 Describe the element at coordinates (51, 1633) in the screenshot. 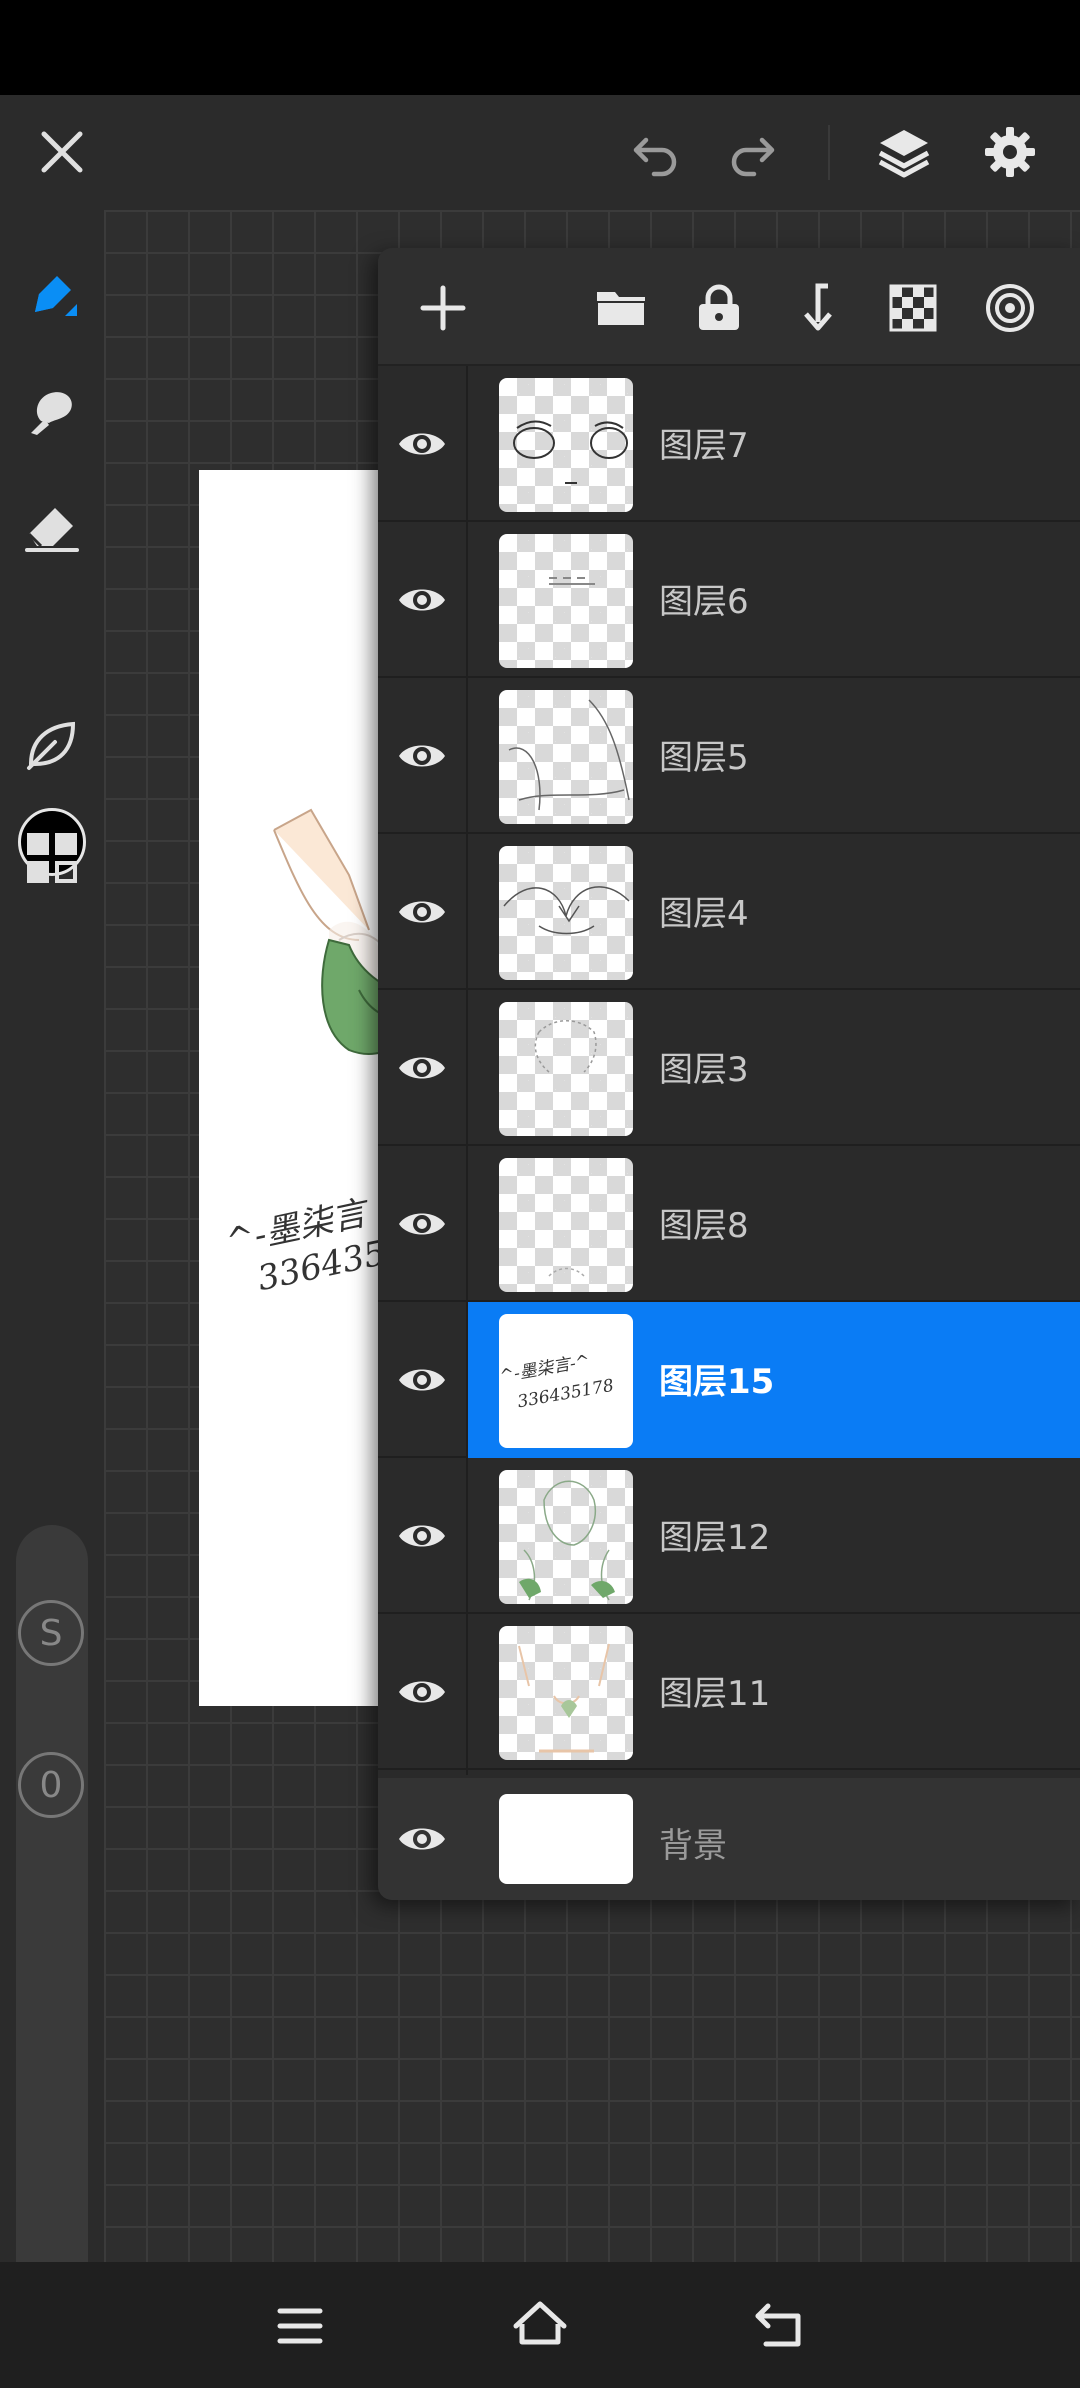

I see `size-badge: S` at that location.